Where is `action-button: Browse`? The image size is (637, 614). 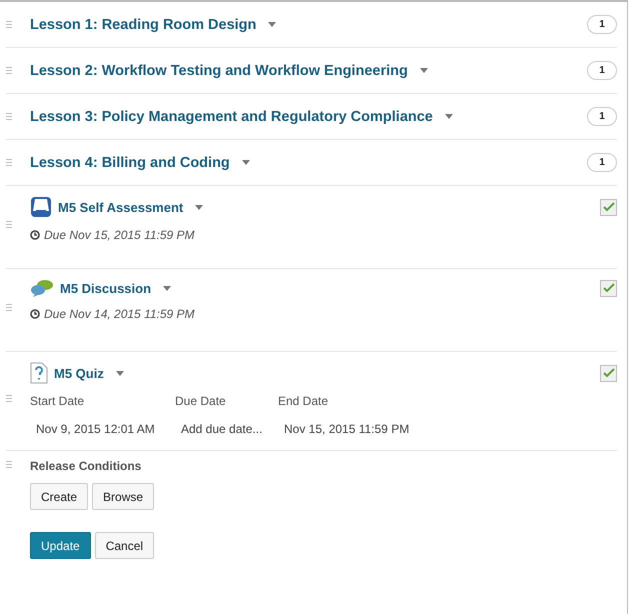
action-button: Browse is located at coordinates (123, 496).